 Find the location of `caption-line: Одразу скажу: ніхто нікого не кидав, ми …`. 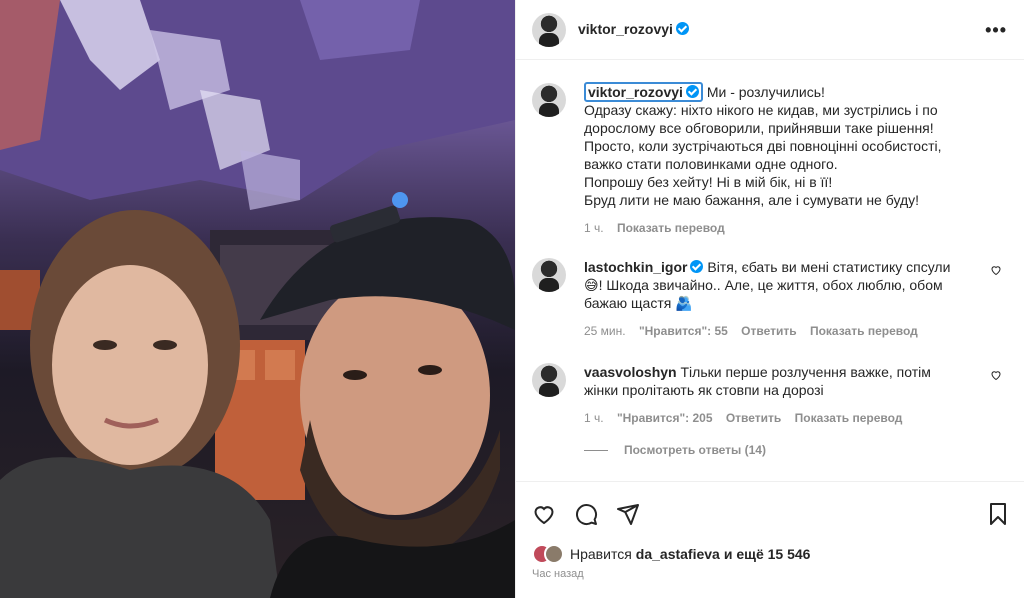

caption-line: Одразу скажу: ніхто нікого не кидав, ми … is located at coordinates (761, 110).